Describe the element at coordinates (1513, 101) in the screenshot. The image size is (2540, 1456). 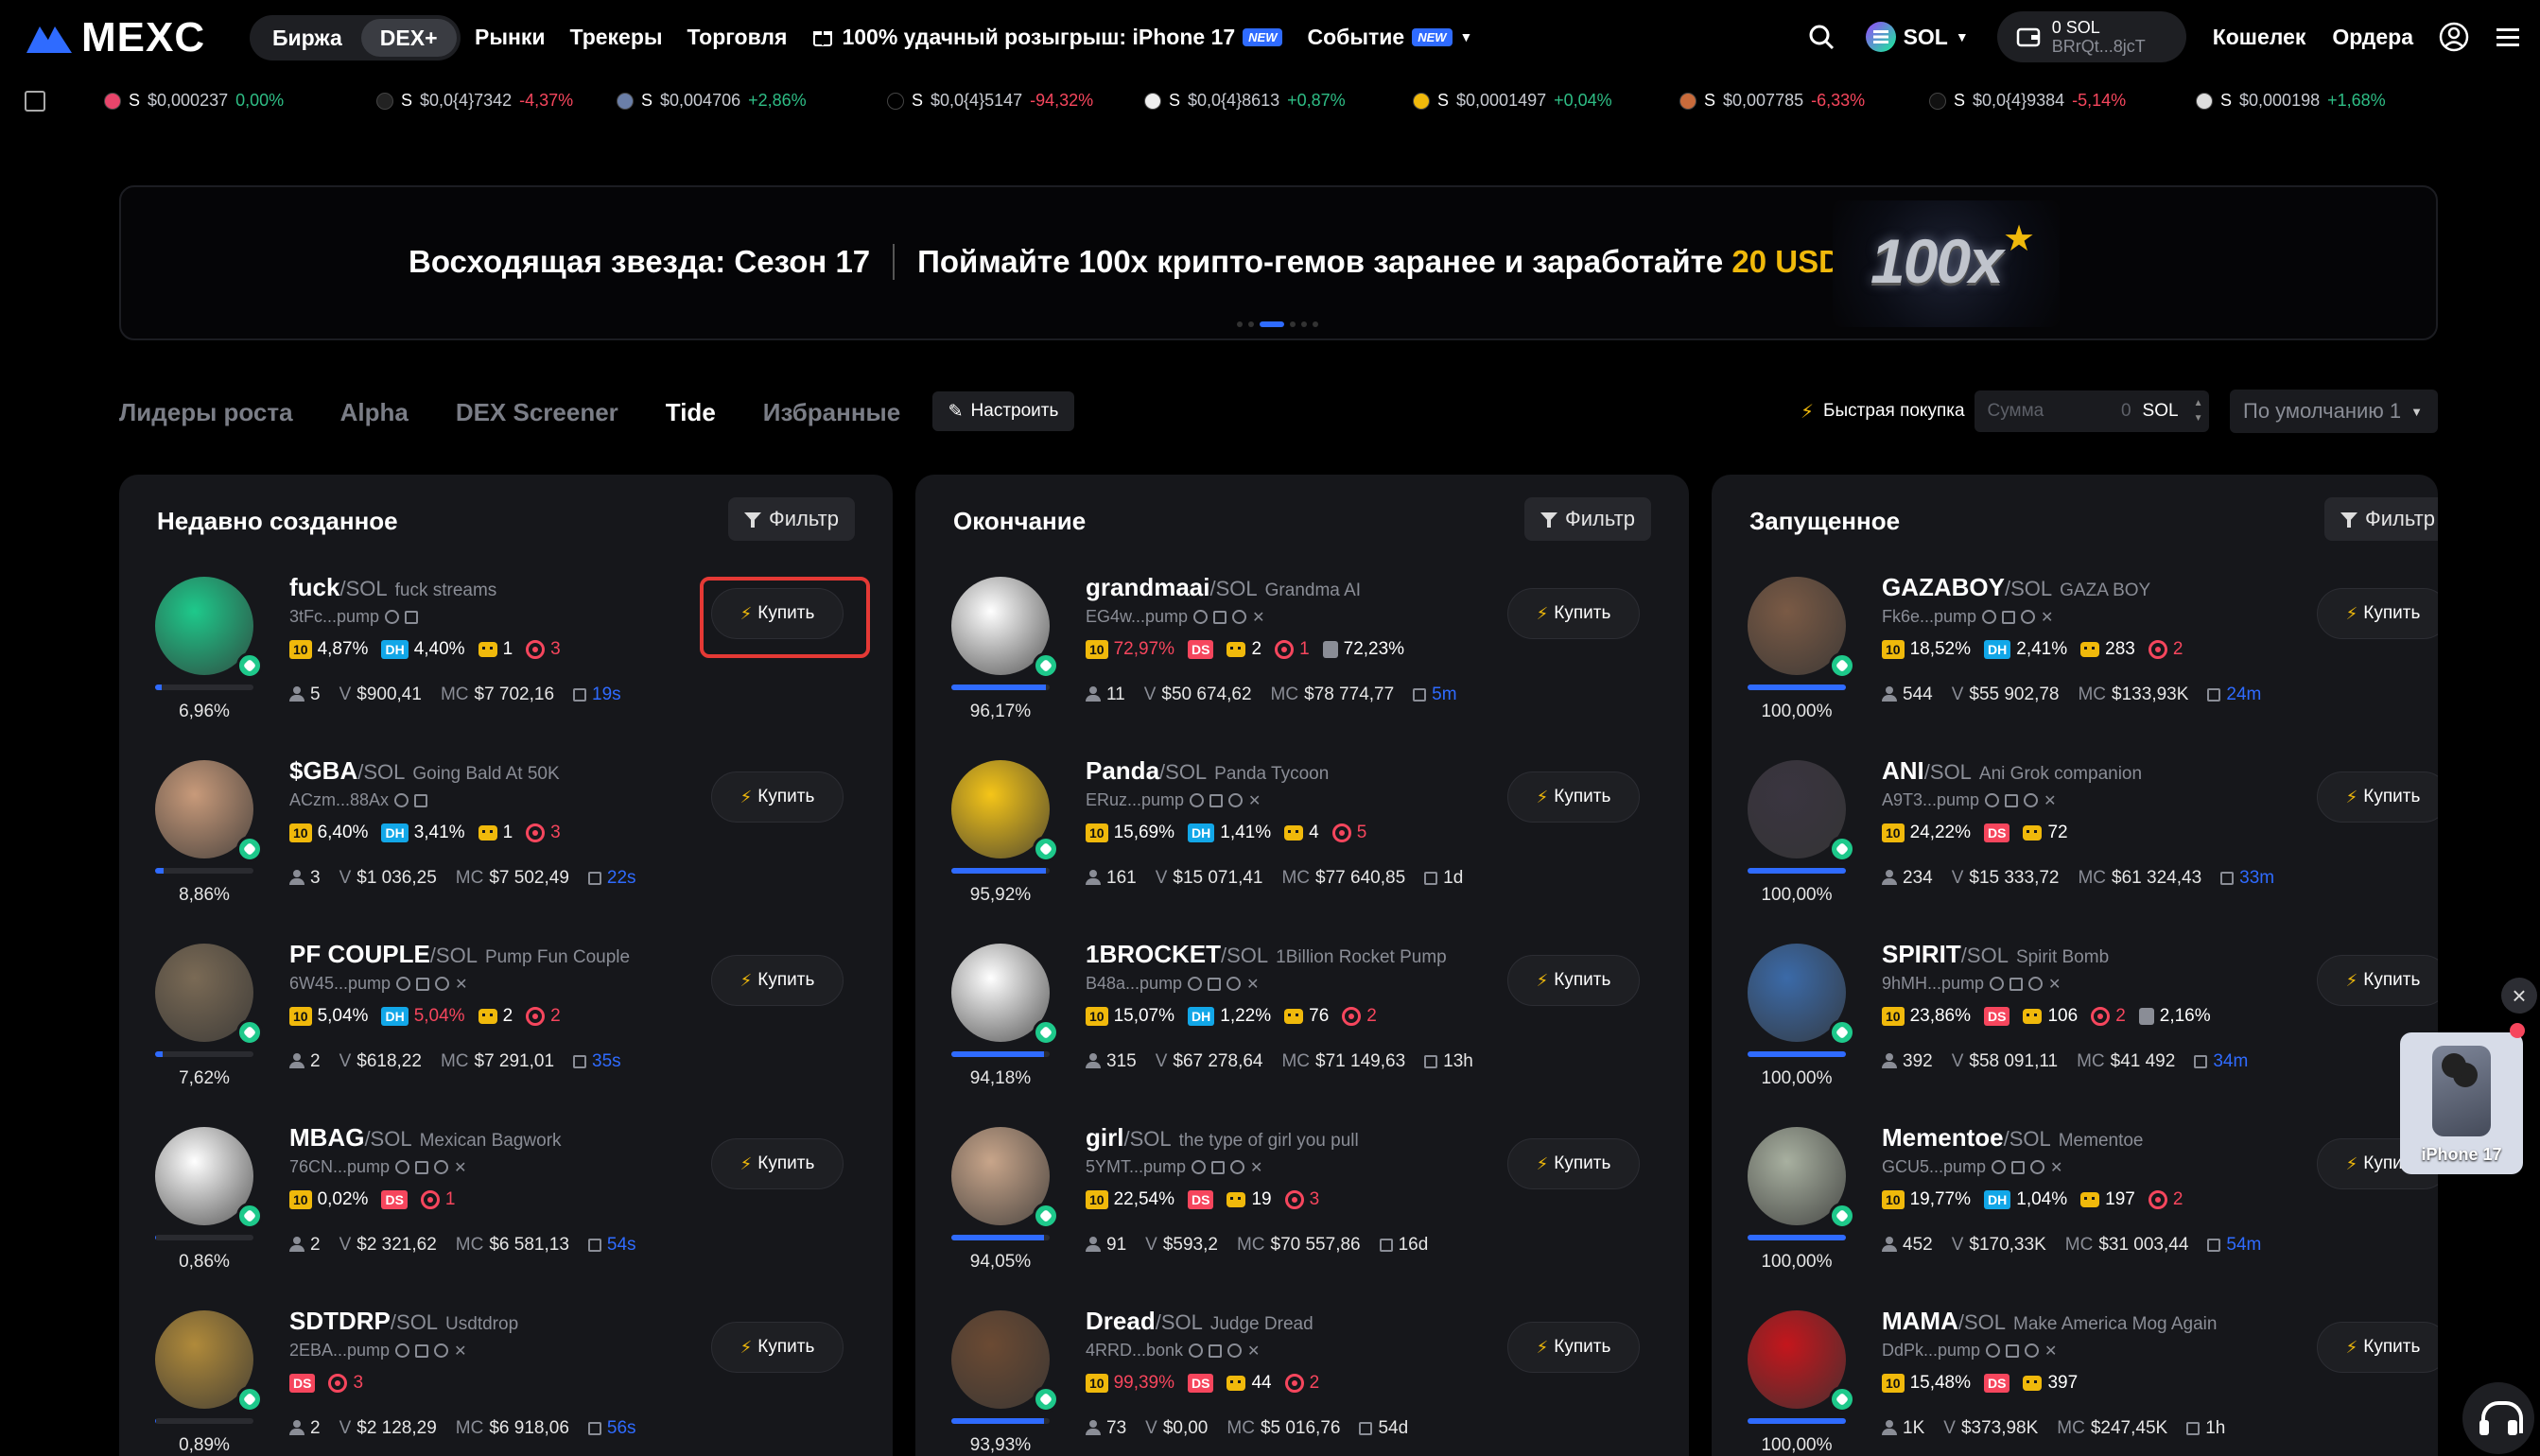
I see `ticker-item: S $0,0001497 +0,04%` at that location.